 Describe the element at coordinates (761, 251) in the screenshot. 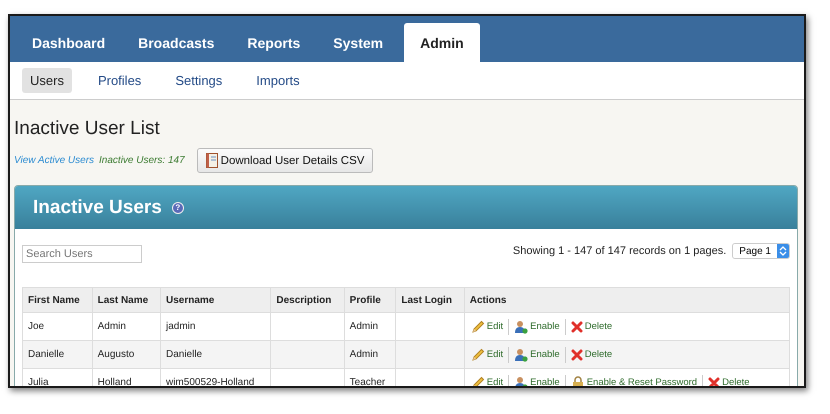

I see `page-select: Page 1` at that location.